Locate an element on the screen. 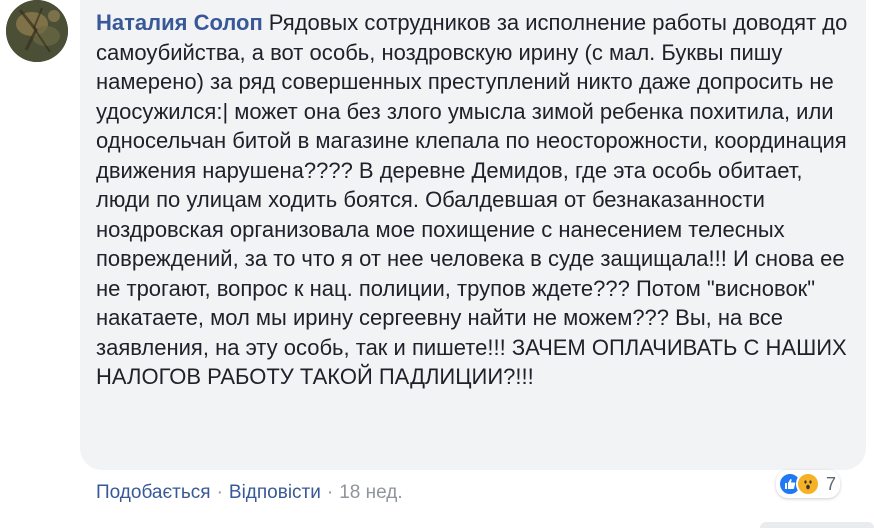 This screenshot has height=528, width=874. comment-timestamp: 18 нед. is located at coordinates (370, 492).